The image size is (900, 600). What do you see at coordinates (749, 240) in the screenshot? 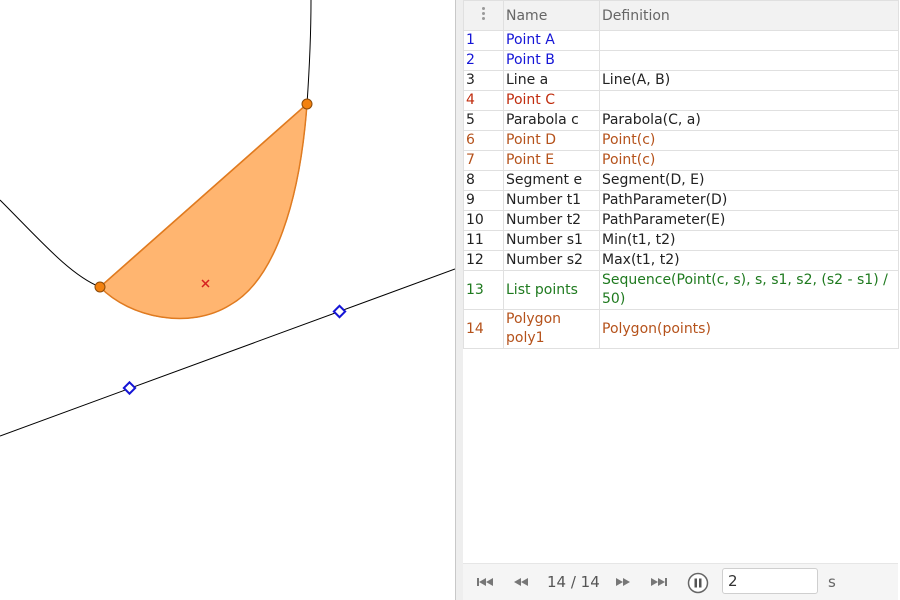
I see `row-definition: Min(t1, t2)` at bounding box center [749, 240].